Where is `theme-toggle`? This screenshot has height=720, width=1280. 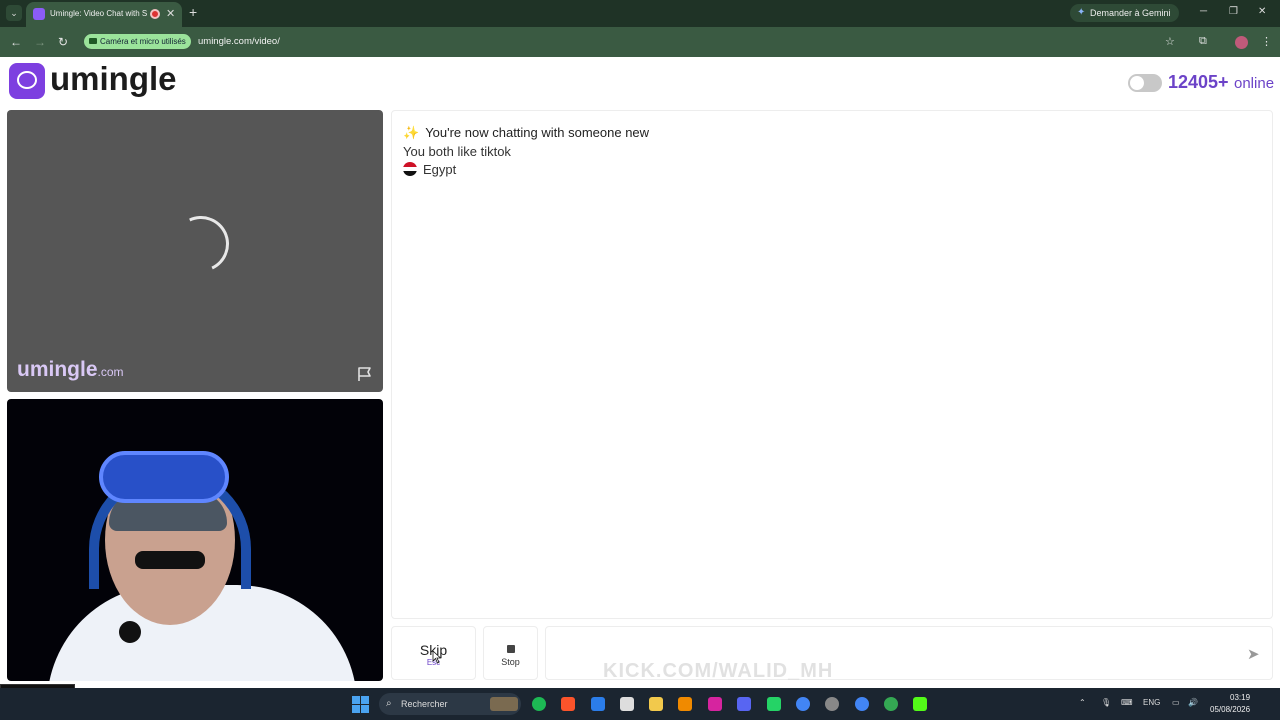 theme-toggle is located at coordinates (1145, 83).